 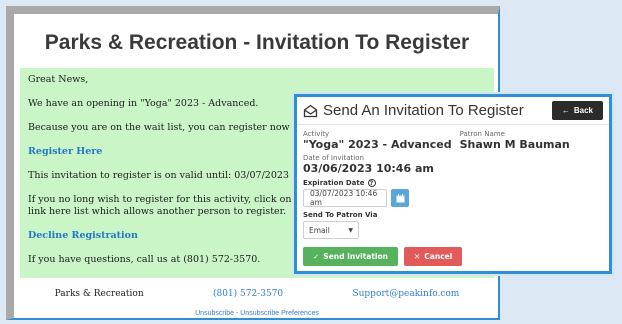 What do you see at coordinates (438, 256) in the screenshot?
I see `cancel-button-label: Cancel` at bounding box center [438, 256].